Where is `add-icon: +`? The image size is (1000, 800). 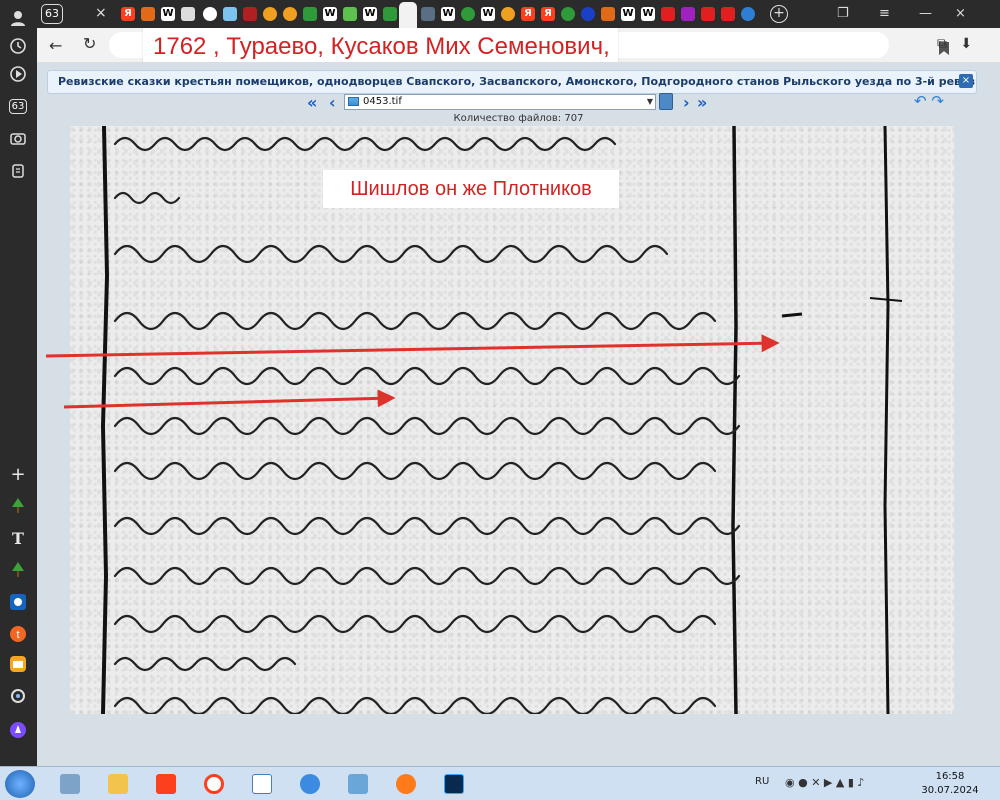 add-icon: + is located at coordinates (18, 474).